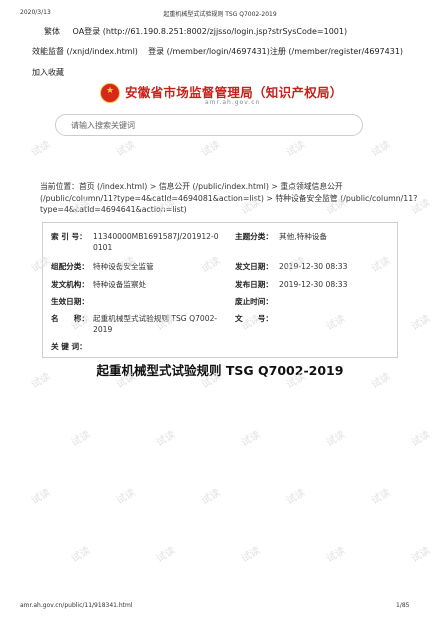  I want to click on national-emblem-icon: ★, so click(110, 93).